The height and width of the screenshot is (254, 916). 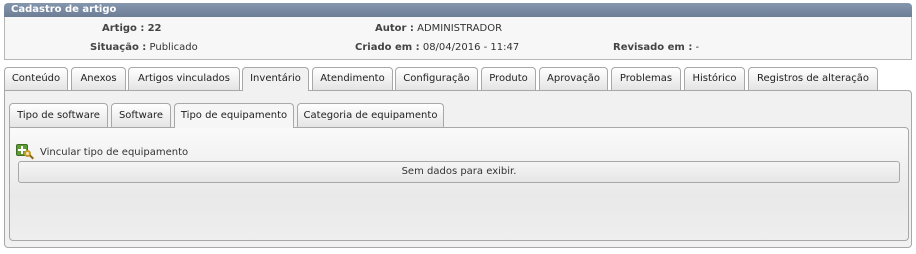 What do you see at coordinates (123, 28) in the screenshot?
I see `artigo-label: Artigo :` at bounding box center [123, 28].